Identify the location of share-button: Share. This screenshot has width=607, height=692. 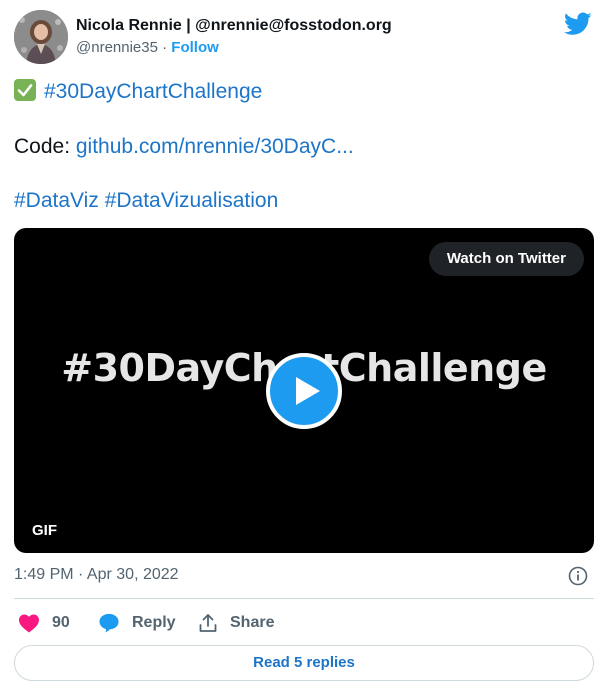
(236, 623).